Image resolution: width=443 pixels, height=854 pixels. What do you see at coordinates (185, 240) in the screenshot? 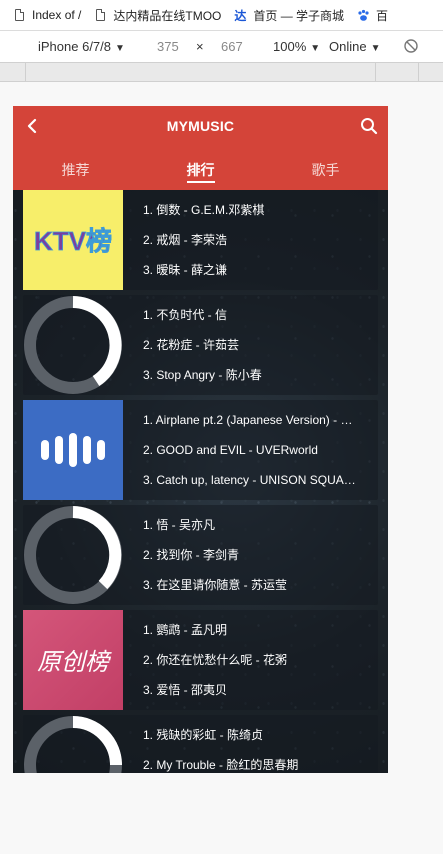
I see `song-item: 2. 戒烟 - 李荣浩` at bounding box center [185, 240].